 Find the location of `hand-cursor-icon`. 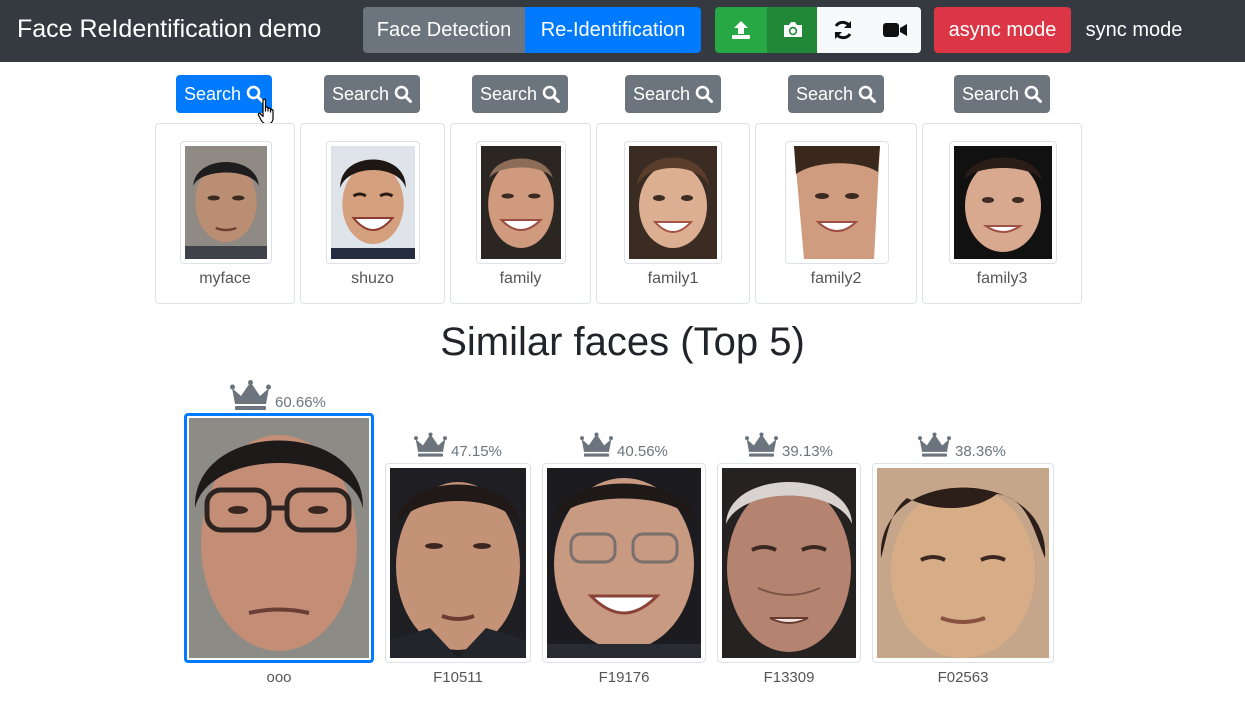

hand-cursor-icon is located at coordinates (265, 111).